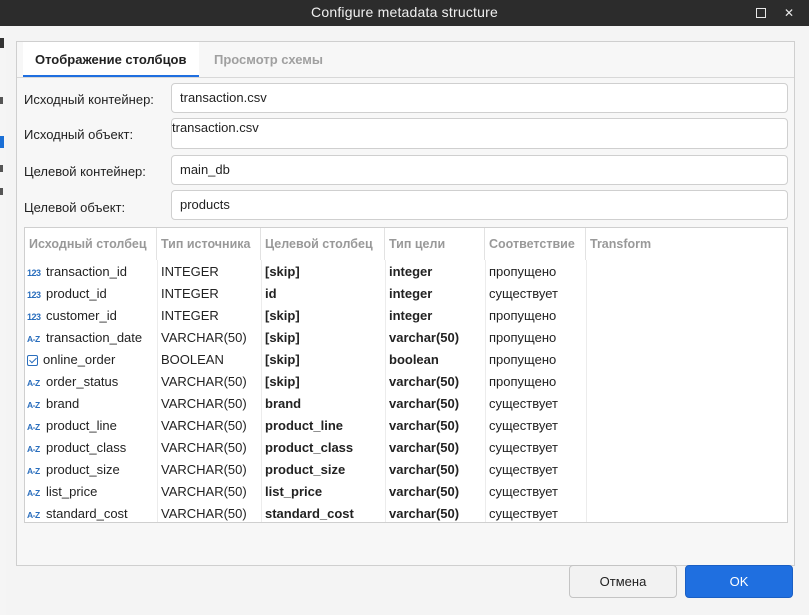  What do you see at coordinates (323, 404) in the screenshot?
I see `cell-target-column: brand` at bounding box center [323, 404].